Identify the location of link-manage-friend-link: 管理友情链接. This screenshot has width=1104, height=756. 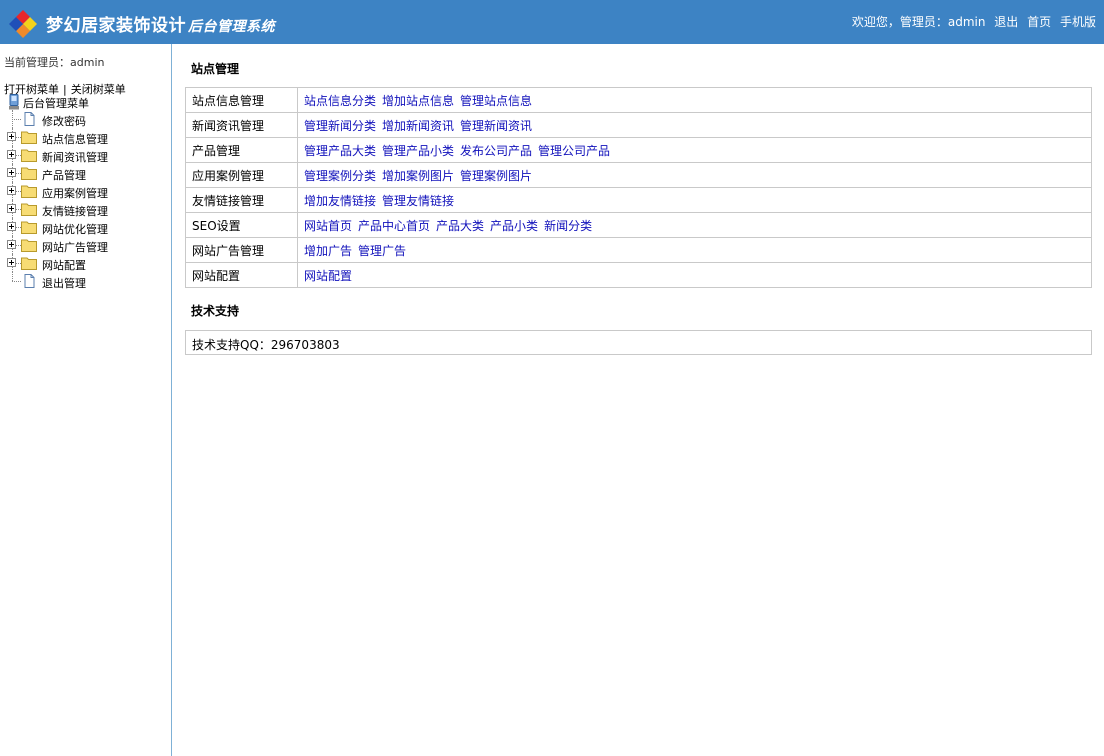
(418, 201).